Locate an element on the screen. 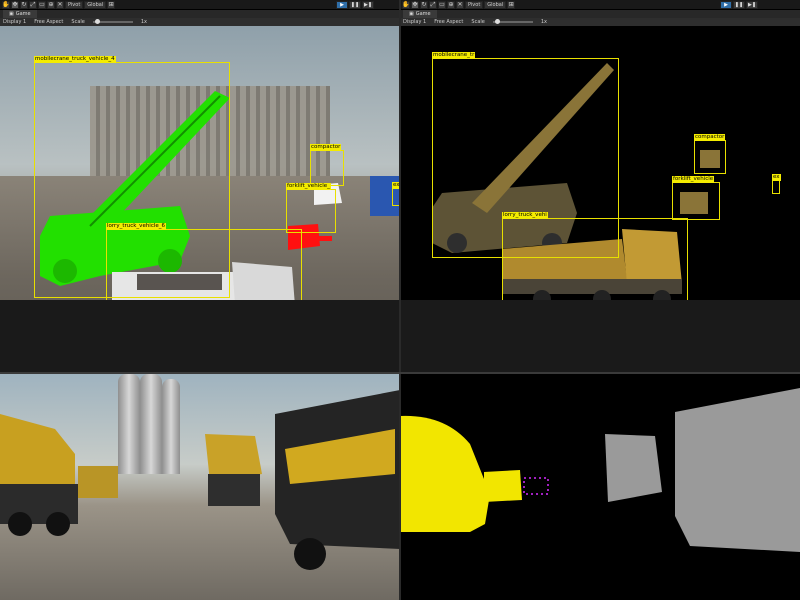 This screenshot has width=800, height=600. bbox-label: forklift_vehicle_ is located at coordinates (308, 186).